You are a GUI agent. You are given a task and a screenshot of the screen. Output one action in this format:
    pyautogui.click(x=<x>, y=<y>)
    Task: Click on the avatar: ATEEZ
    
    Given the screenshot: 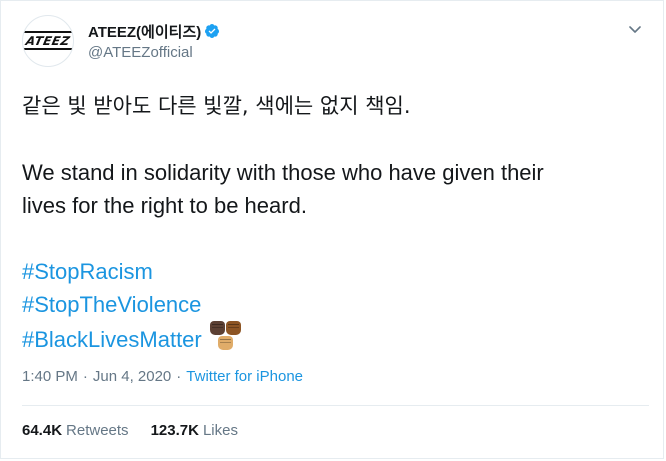 What is the action you would take?
    pyautogui.click(x=48, y=41)
    